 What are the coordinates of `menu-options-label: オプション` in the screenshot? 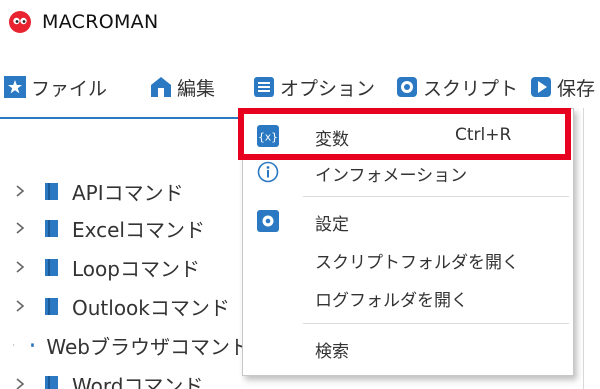 It's located at (328, 88).